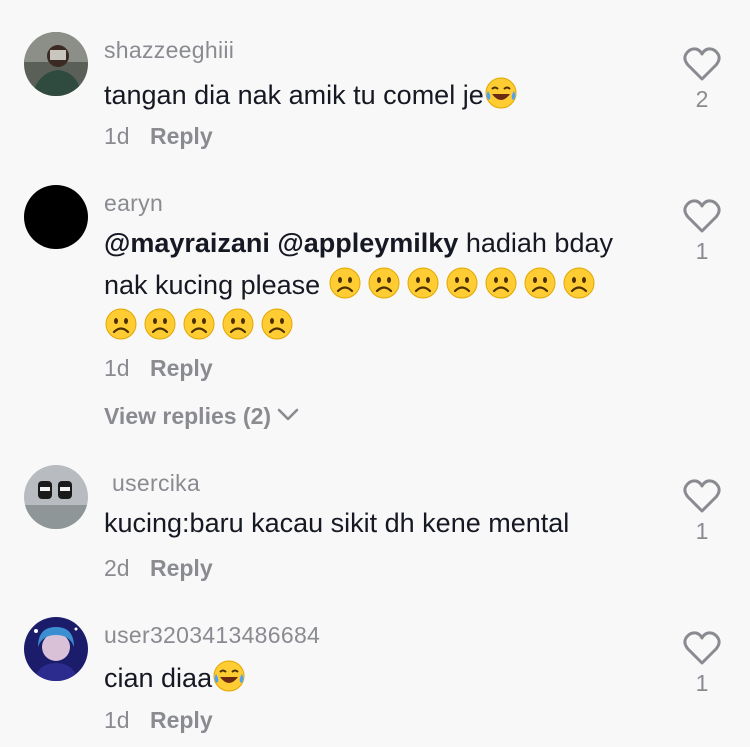 The image size is (750, 747). What do you see at coordinates (367, 243) in the screenshot?
I see `mention-link: @appleymilky` at bounding box center [367, 243].